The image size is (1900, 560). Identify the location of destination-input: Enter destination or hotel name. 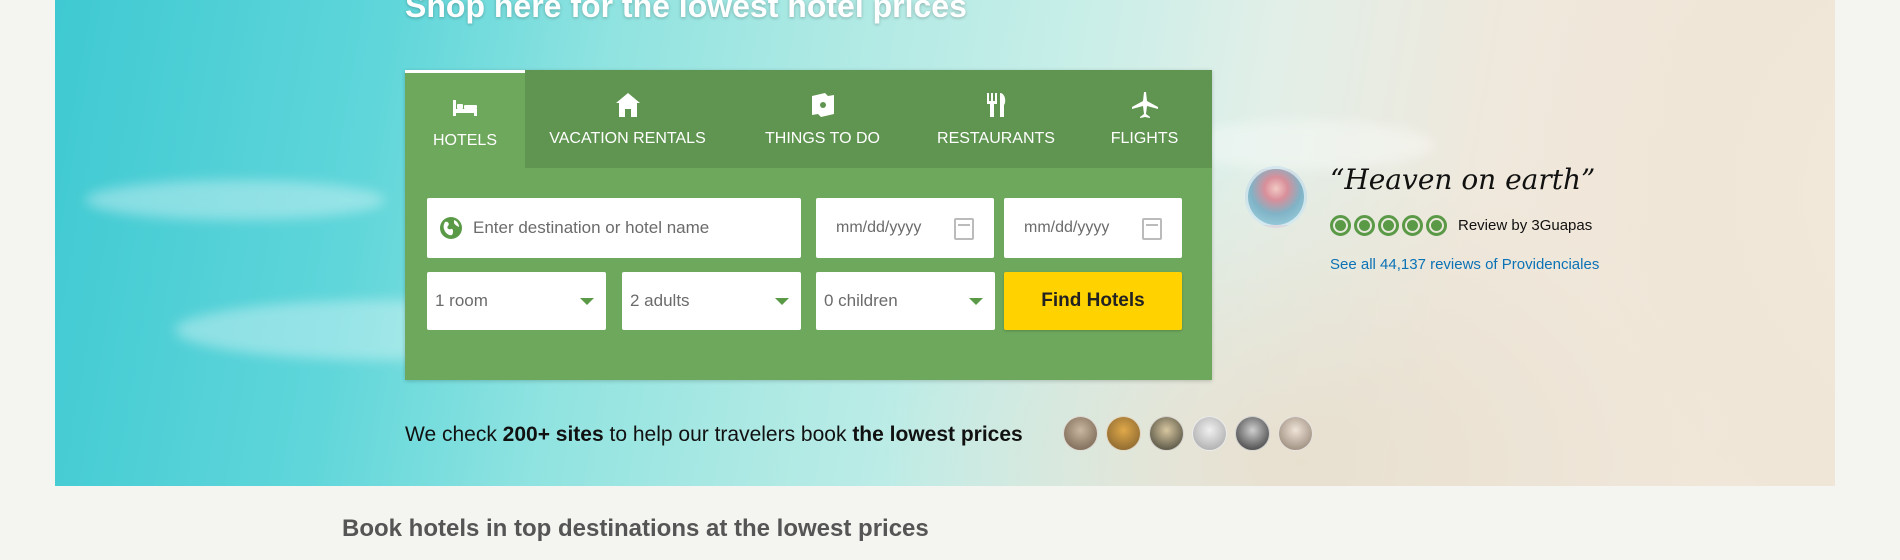
(614, 228).